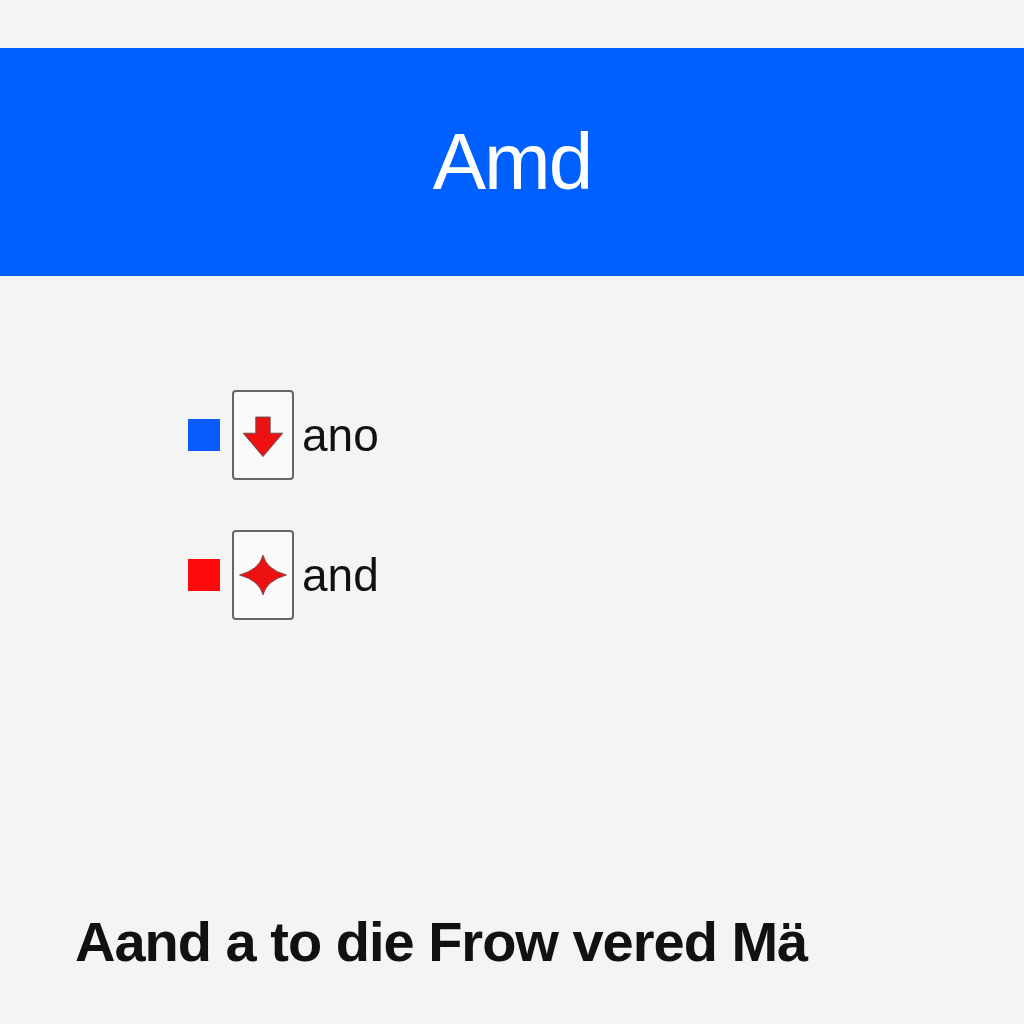 The height and width of the screenshot is (1024, 1024). Describe the element at coordinates (512, 162) in the screenshot. I see `header-title: Amd` at that location.